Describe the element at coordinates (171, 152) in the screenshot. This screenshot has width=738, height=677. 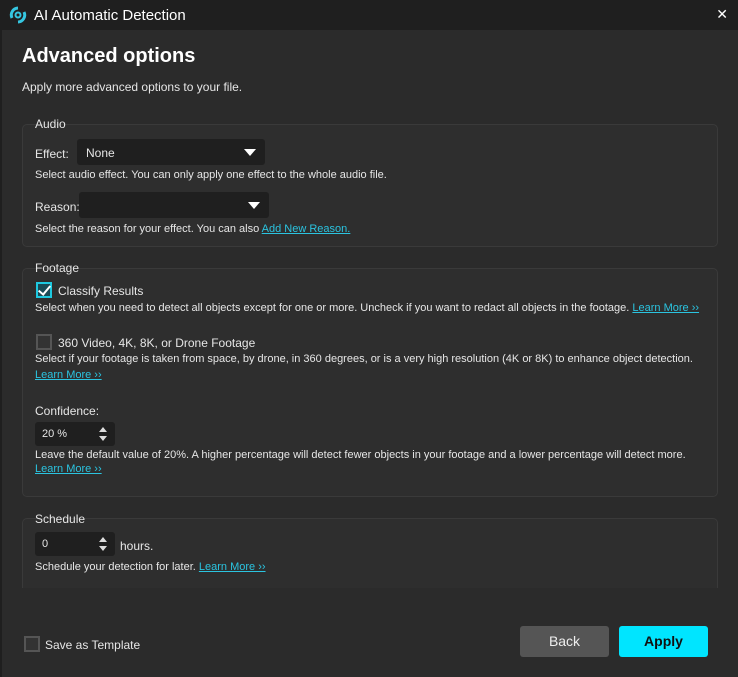
I see `effect-dropdown: None` at that location.